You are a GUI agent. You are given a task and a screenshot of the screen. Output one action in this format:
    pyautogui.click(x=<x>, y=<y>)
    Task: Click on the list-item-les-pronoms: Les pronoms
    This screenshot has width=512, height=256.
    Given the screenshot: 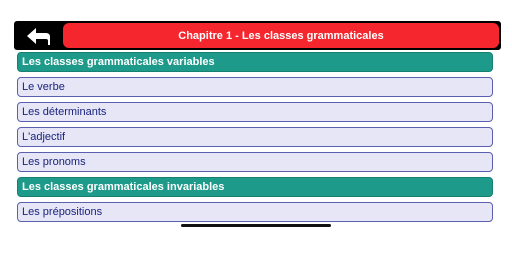 What is the action you would take?
    pyautogui.click(x=255, y=162)
    